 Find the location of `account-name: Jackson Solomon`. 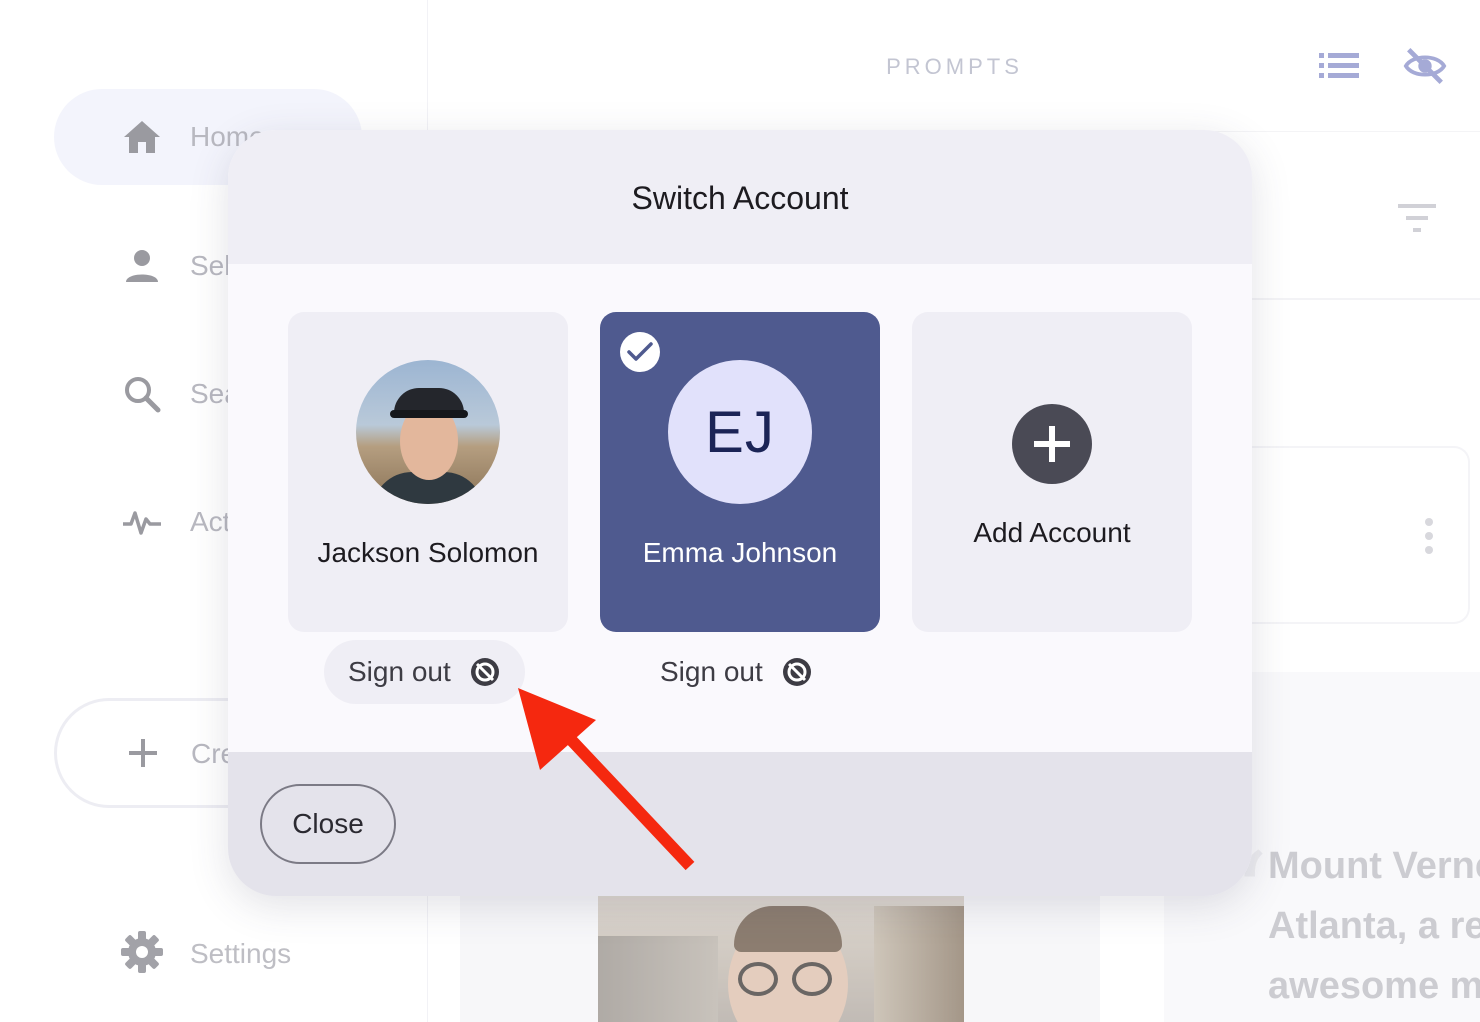

account-name: Jackson Solomon is located at coordinates (428, 552).